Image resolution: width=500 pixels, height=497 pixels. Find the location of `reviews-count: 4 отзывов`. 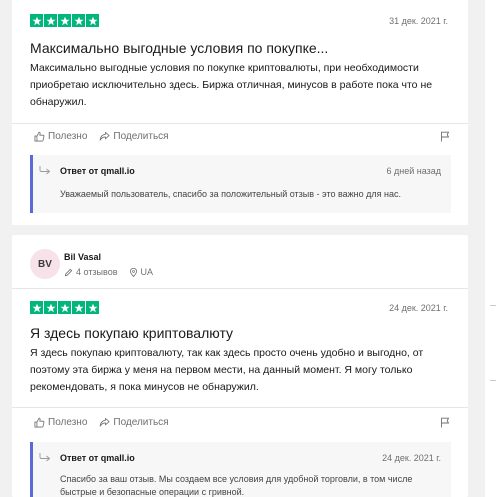

reviews-count: 4 отзывов is located at coordinates (91, 272).